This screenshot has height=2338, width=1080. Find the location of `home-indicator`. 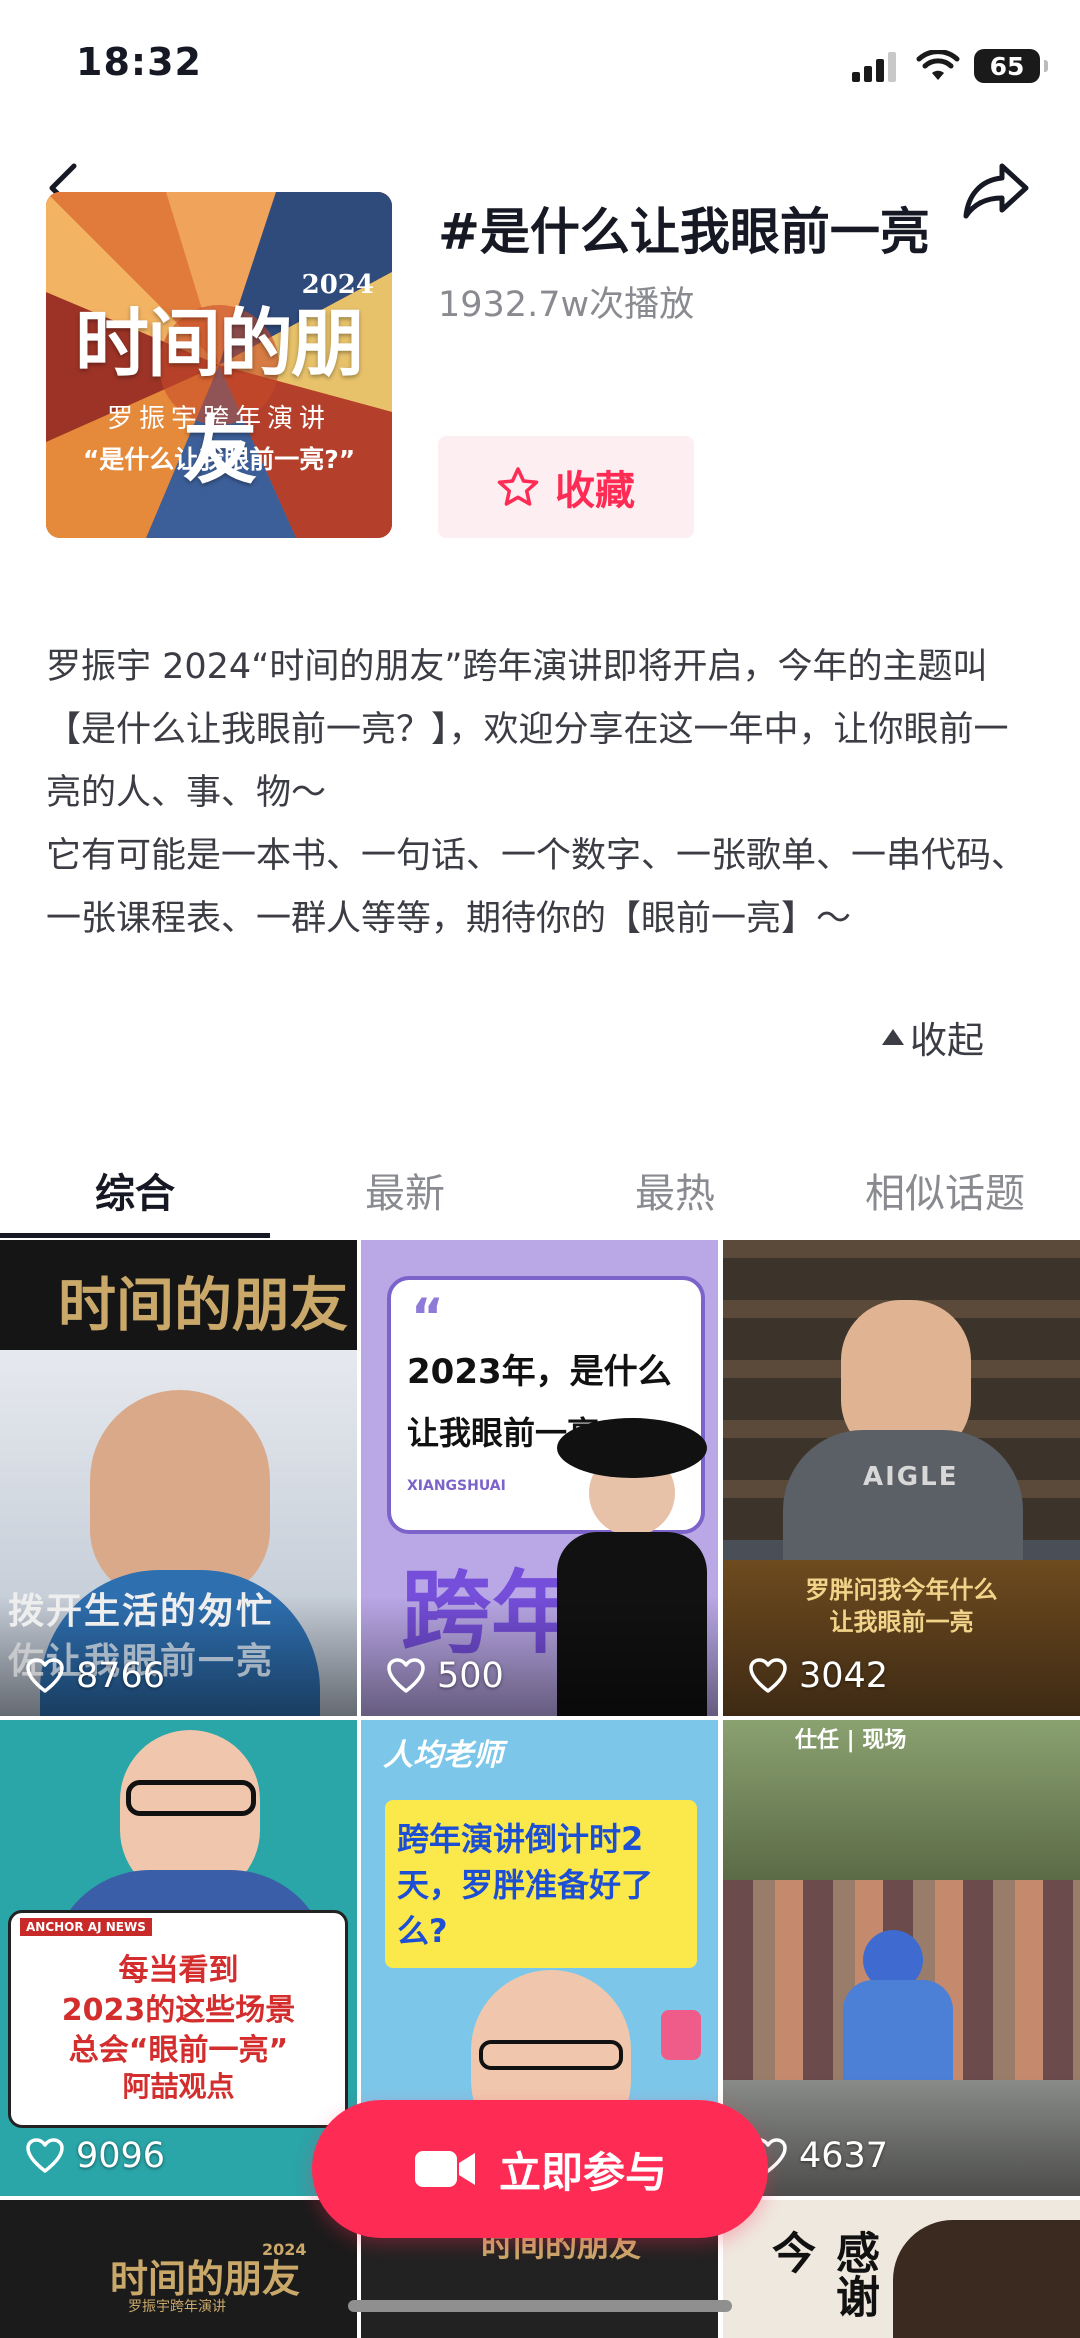

home-indicator is located at coordinates (540, 2306).